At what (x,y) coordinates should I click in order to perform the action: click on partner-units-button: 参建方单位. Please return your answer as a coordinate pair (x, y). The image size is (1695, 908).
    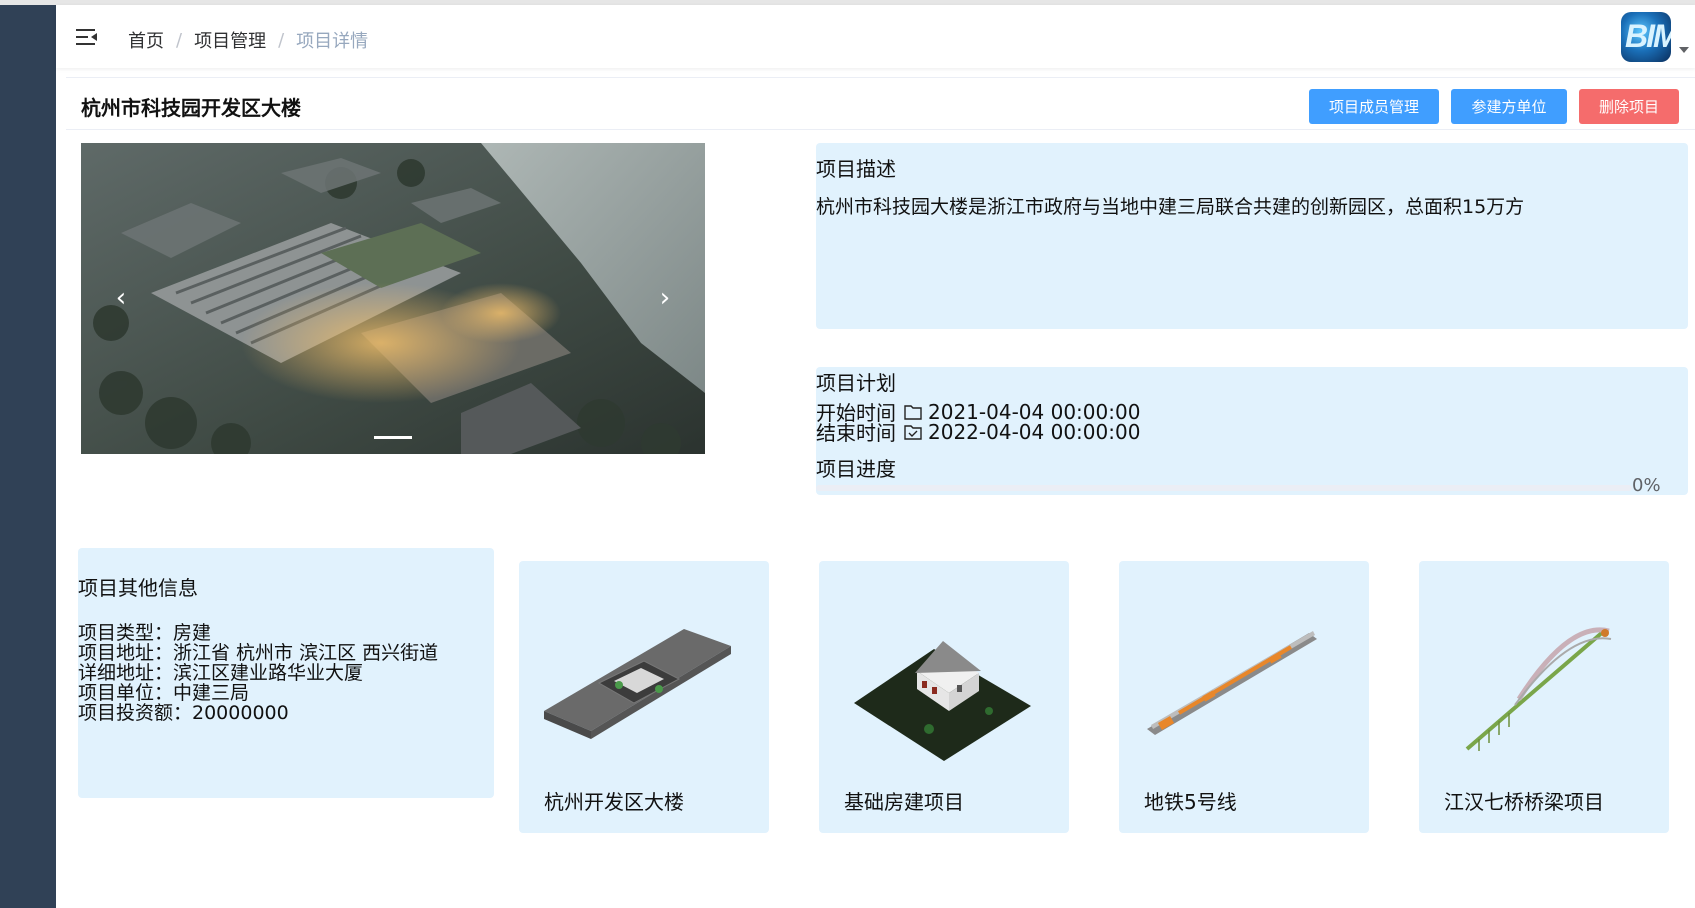
    Looking at the image, I should click on (1509, 106).